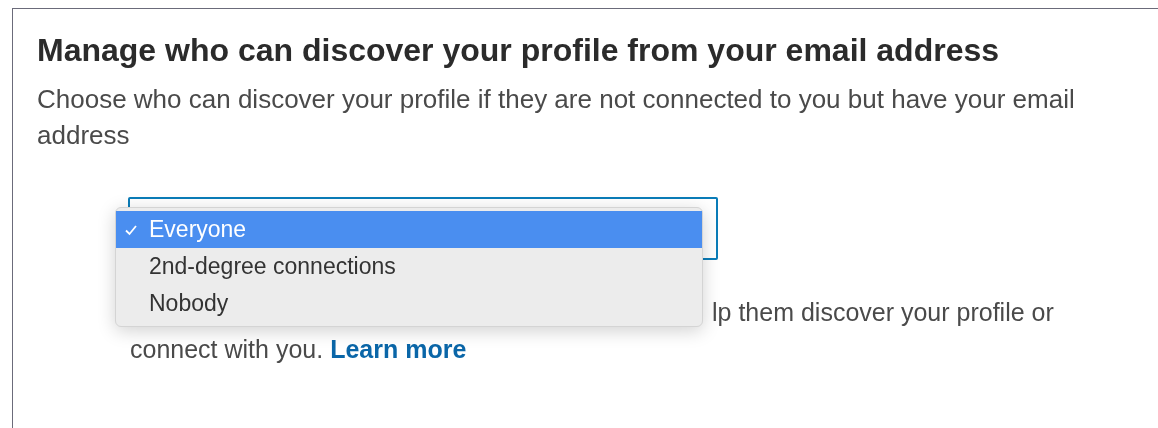 The height and width of the screenshot is (428, 1158). I want to click on note-text: connect with you., so click(227, 349).